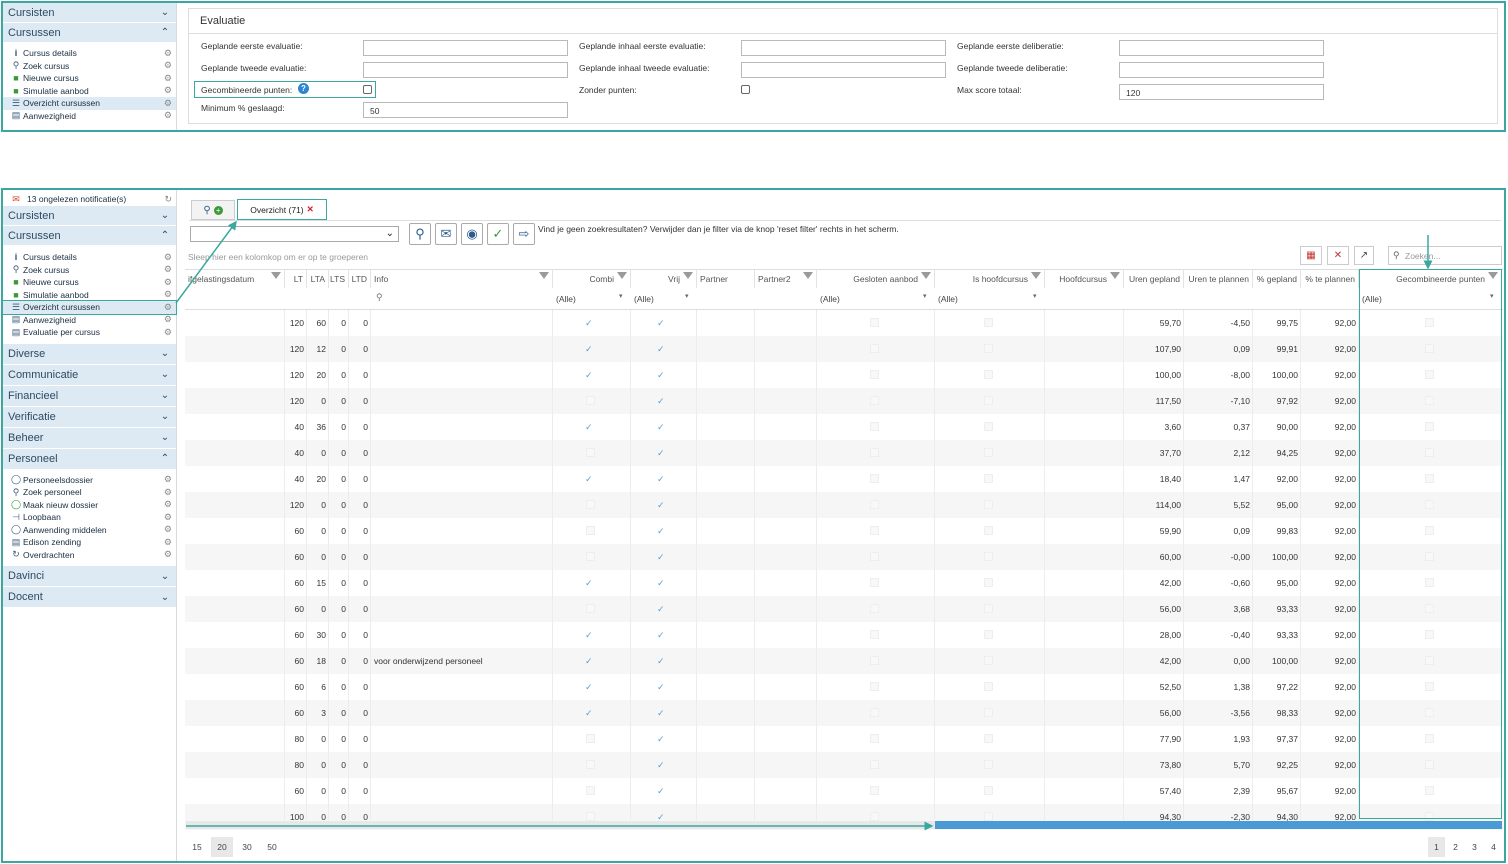 The width and height of the screenshot is (1508, 864). I want to click on page-button: 1, so click(1436, 847).